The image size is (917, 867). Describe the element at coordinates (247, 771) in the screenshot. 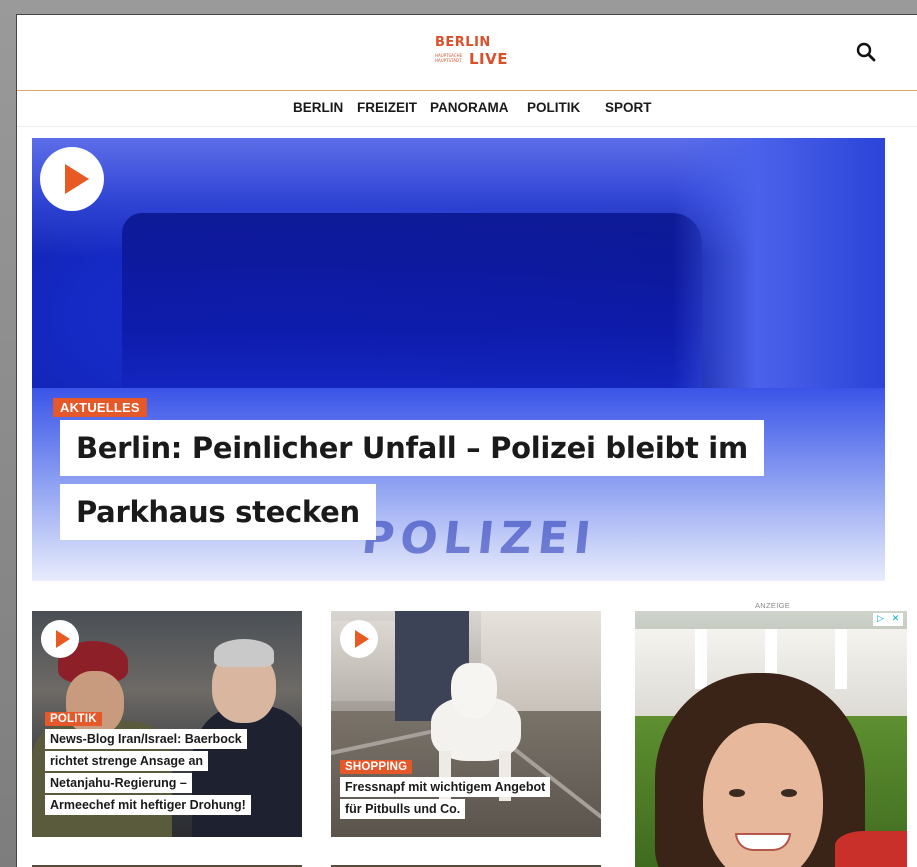

I see `card1-image-suit` at that location.